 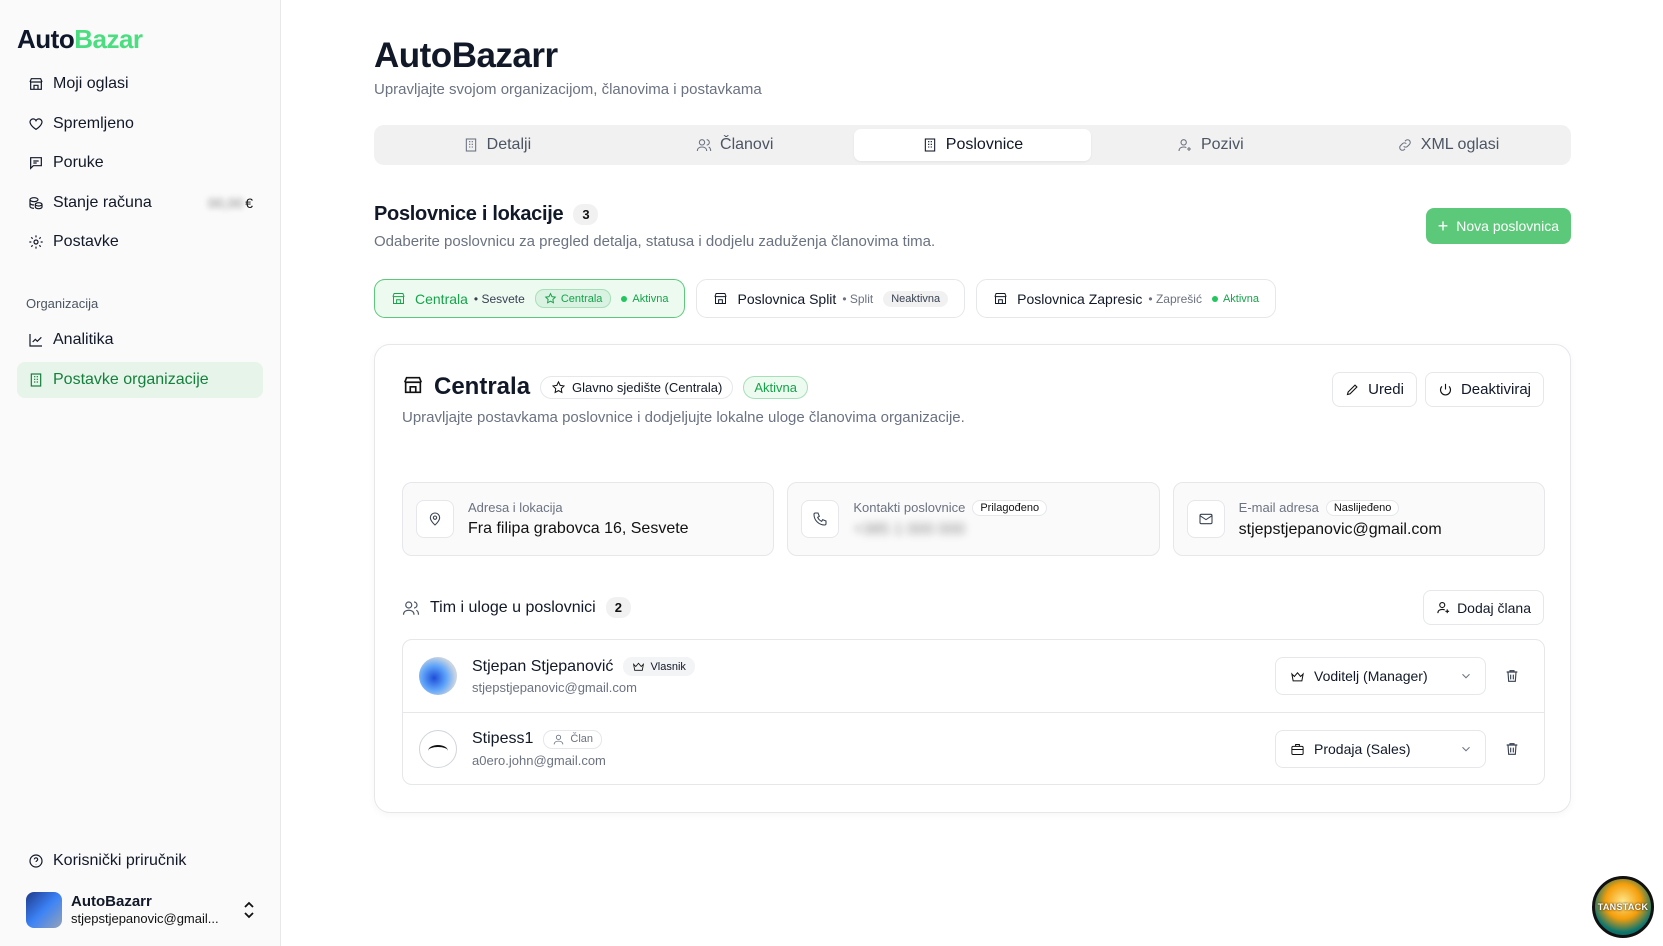 I want to click on branch-name: Poslovnica Zapresic, so click(x=1080, y=298).